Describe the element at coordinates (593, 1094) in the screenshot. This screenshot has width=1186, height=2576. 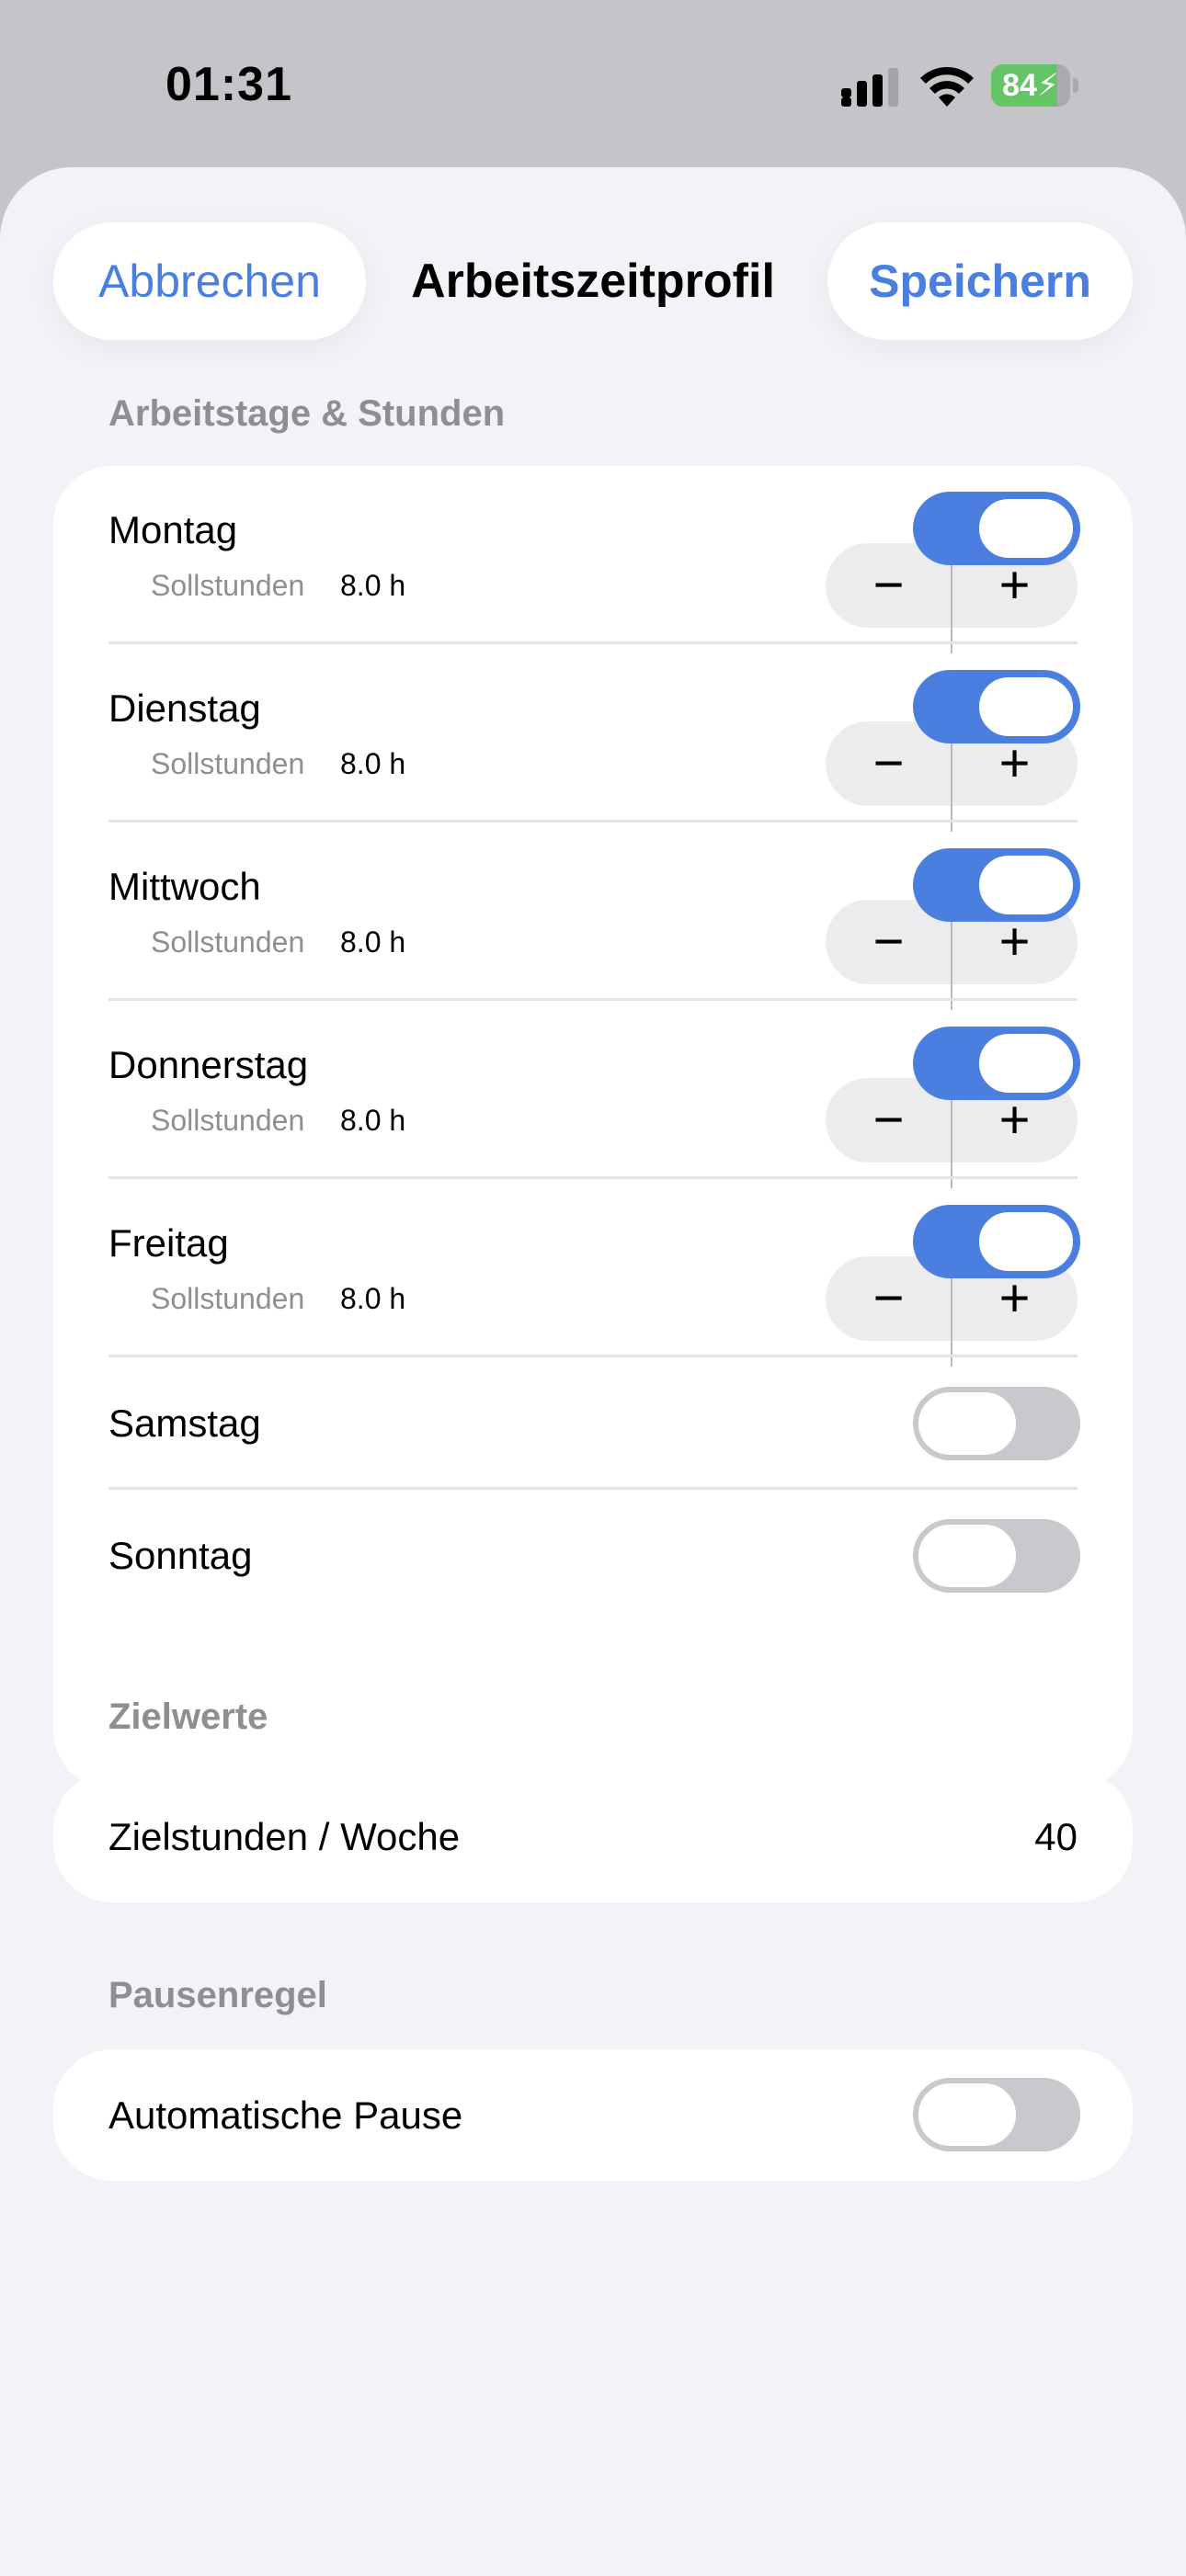
I see `day-row-donnerstag: Donnerstag Sollstunden 8.0 h − +` at that location.